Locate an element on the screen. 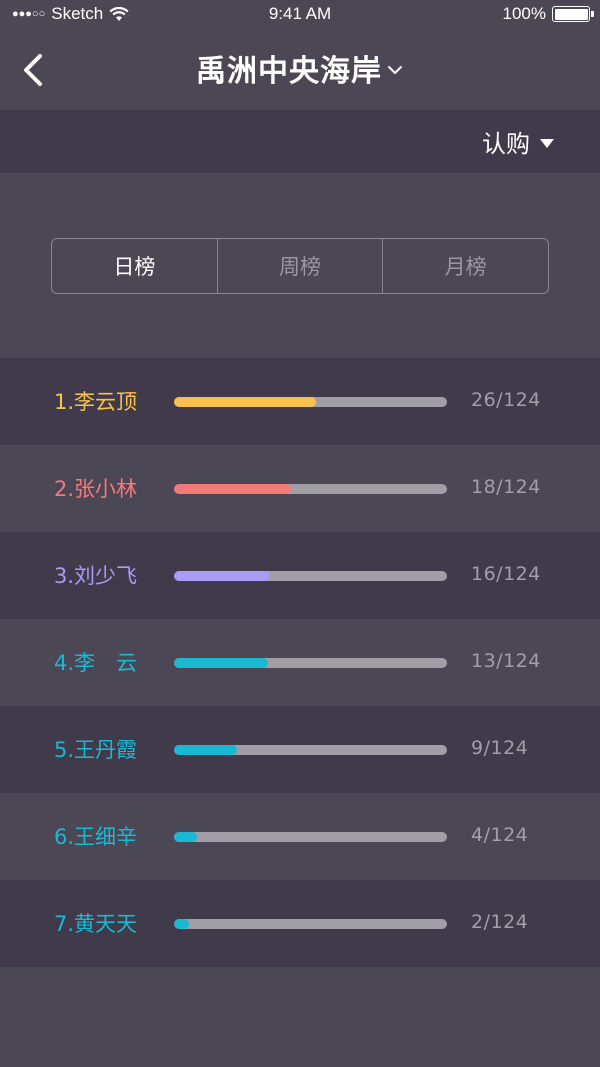  ranking-row: 5.王丹霞 9/124 is located at coordinates (300, 749).